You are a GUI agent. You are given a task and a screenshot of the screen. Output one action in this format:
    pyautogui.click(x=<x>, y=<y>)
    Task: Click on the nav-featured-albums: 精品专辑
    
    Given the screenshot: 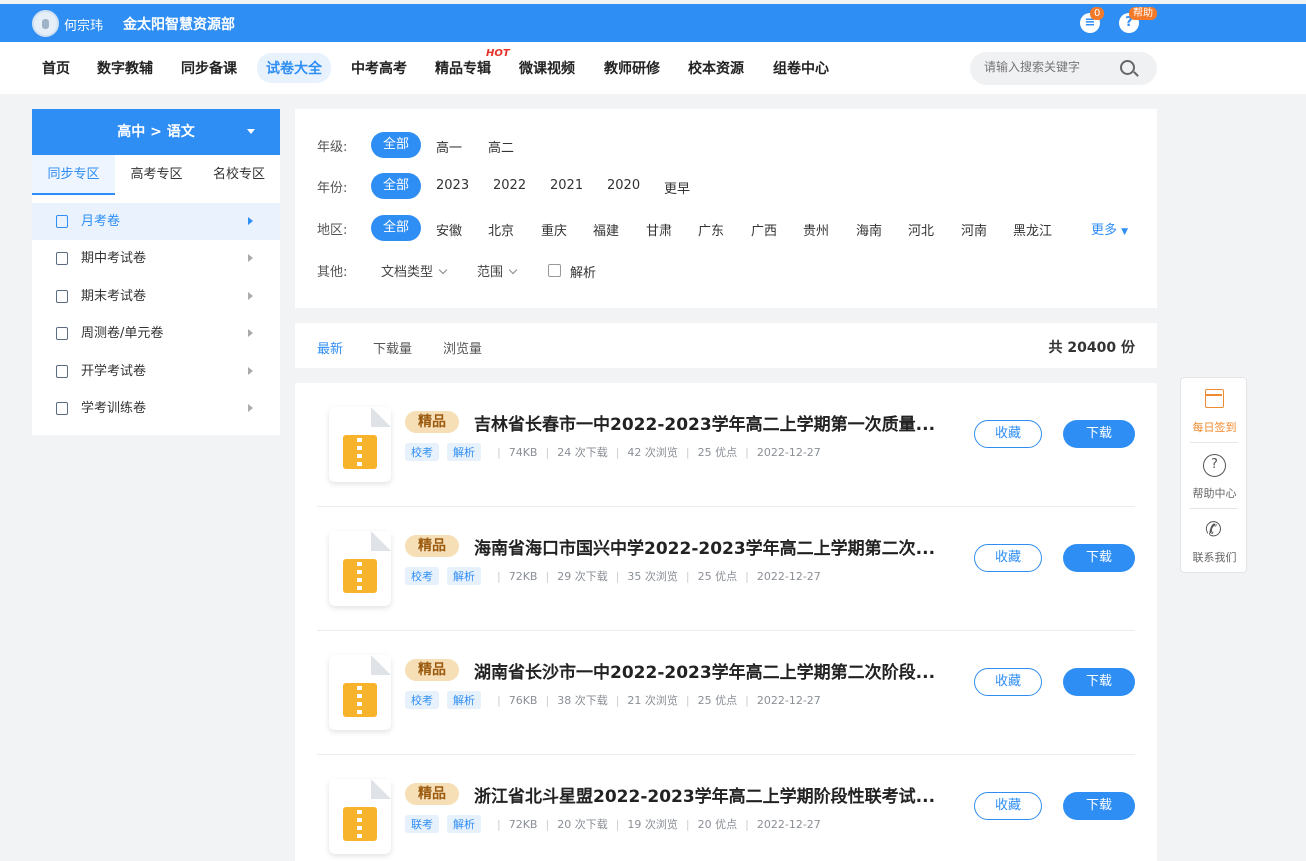 What is the action you would take?
    pyautogui.click(x=463, y=68)
    